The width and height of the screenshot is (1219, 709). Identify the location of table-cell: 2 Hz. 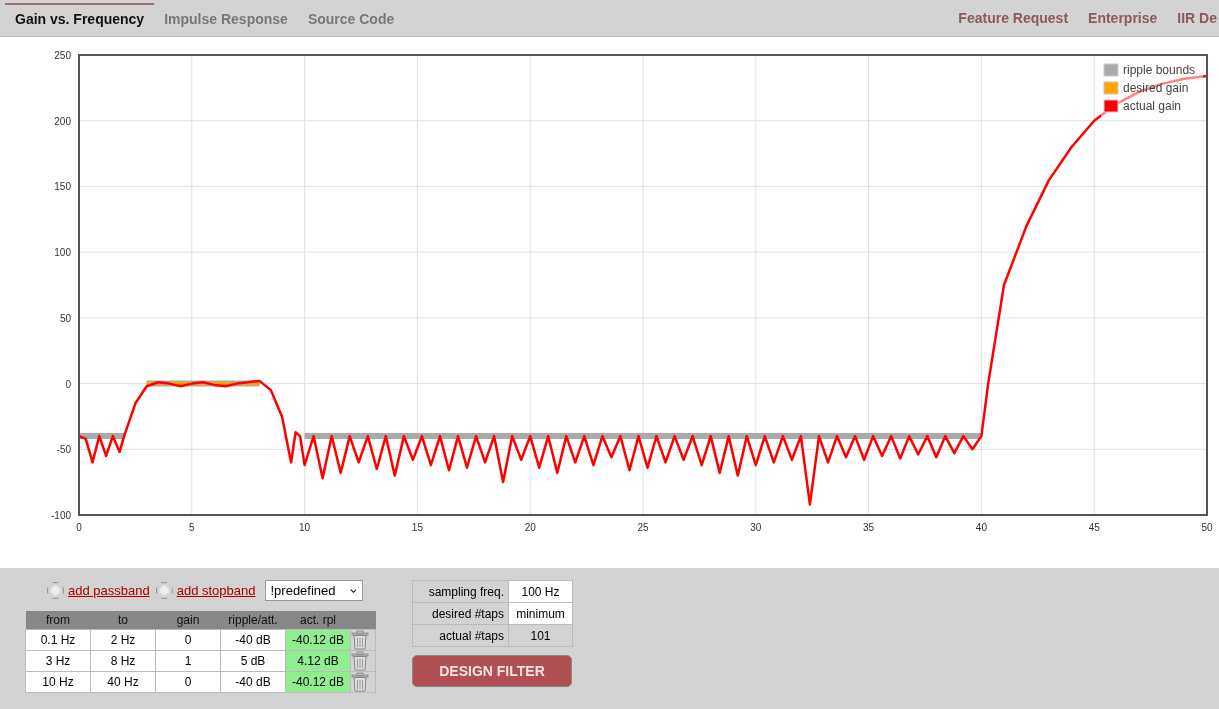
(123, 640).